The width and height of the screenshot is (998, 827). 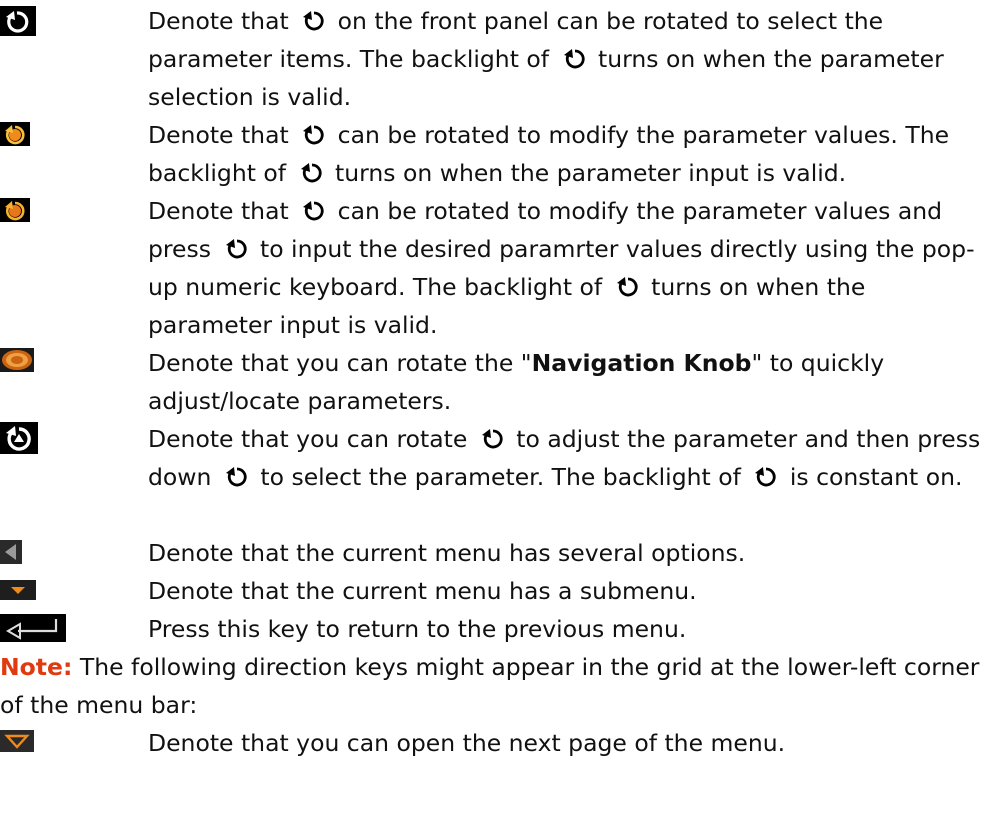 I want to click on knob-modify-icon, so click(x=15, y=134).